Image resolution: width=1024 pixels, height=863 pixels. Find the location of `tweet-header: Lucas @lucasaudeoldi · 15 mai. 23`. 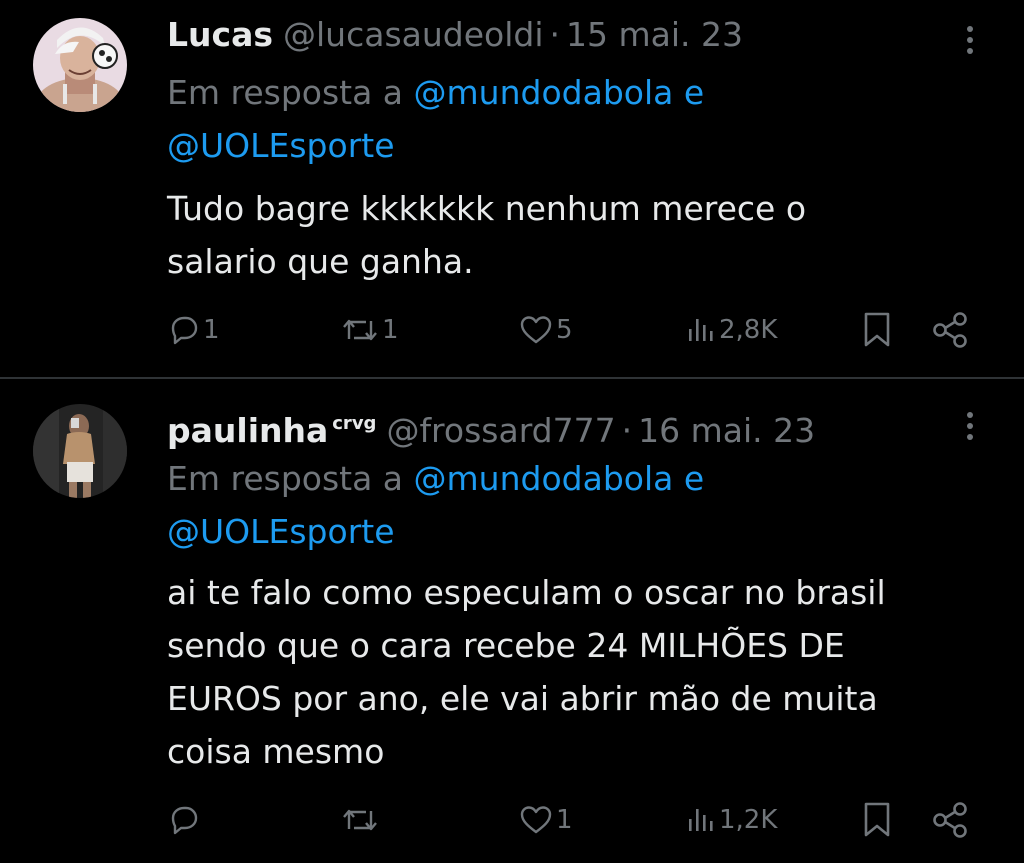

tweet-header: Lucas @lucasaudeoldi · 15 mai. 23 is located at coordinates (455, 35).